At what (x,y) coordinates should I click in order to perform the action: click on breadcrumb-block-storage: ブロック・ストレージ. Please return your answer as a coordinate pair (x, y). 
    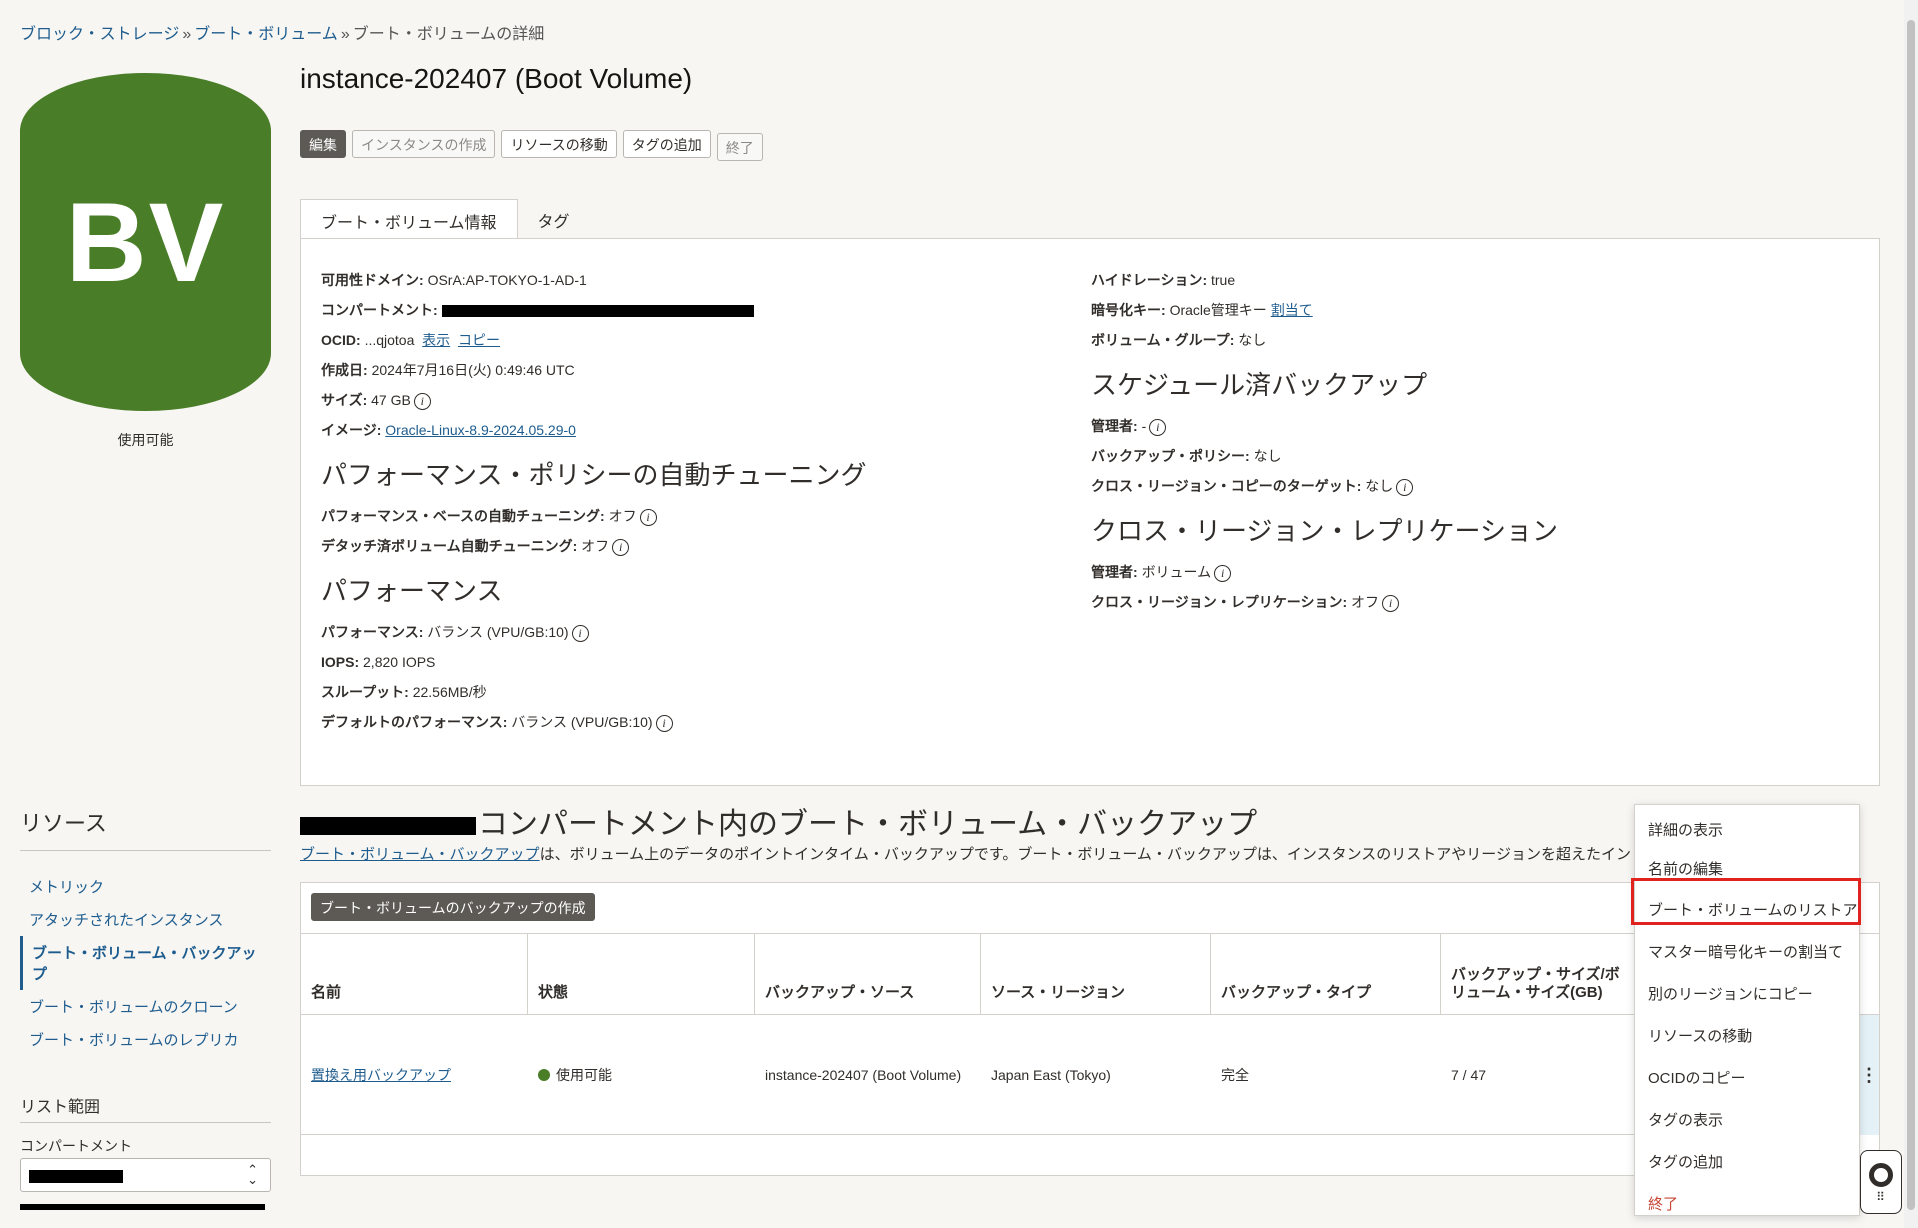
    Looking at the image, I should click on (99, 34).